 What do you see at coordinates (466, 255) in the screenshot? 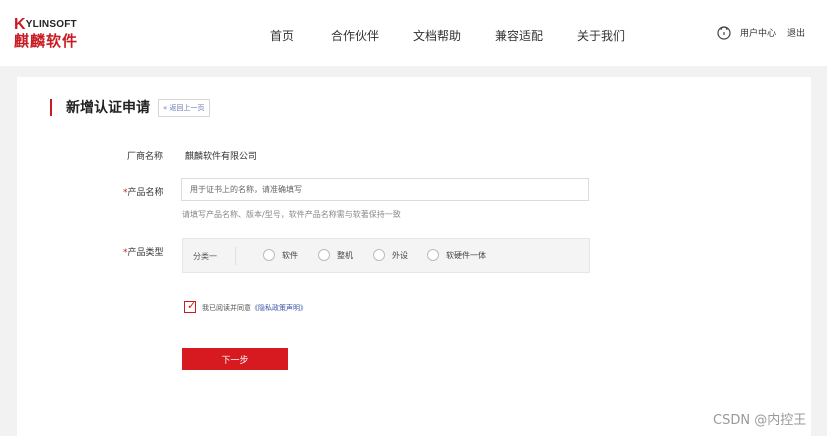
I see `radio-label: 软硬件一体` at bounding box center [466, 255].